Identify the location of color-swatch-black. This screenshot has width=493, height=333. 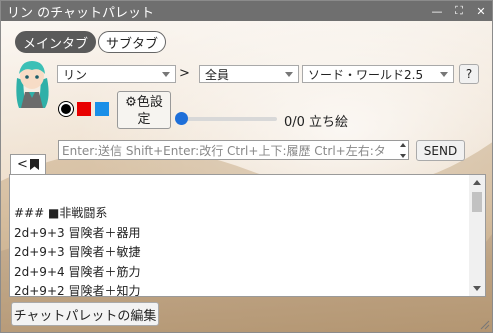
(66, 109).